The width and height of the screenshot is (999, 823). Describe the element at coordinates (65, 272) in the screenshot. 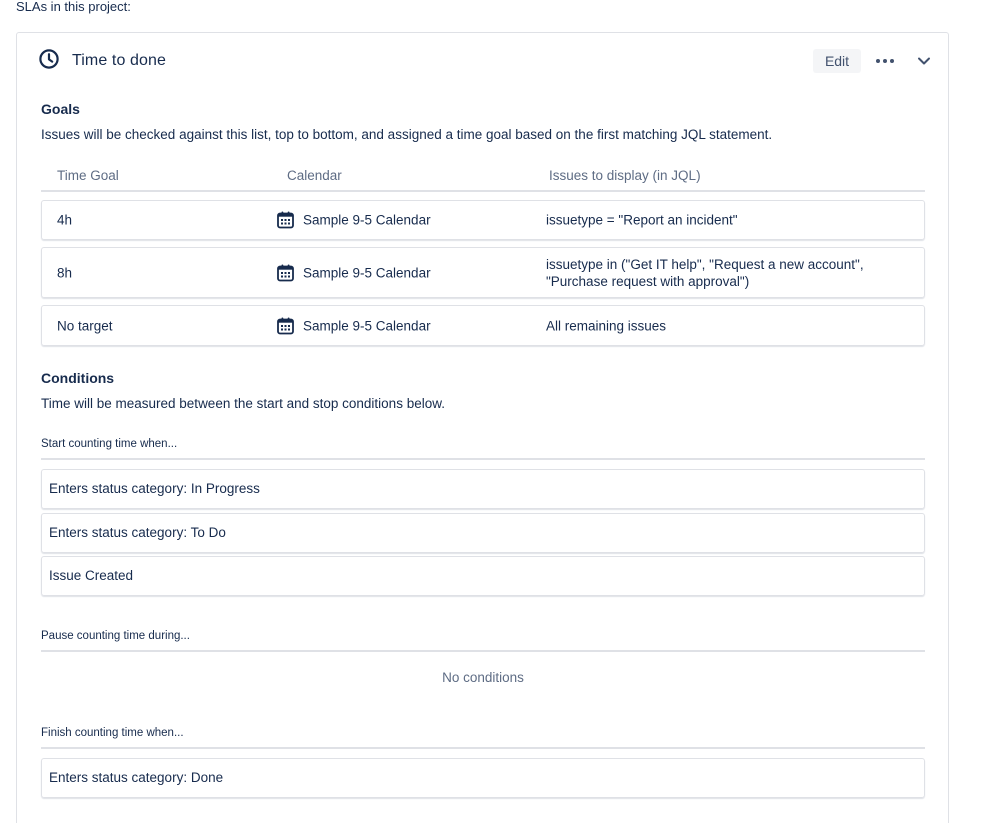

I see `goal-time: 8h` at that location.